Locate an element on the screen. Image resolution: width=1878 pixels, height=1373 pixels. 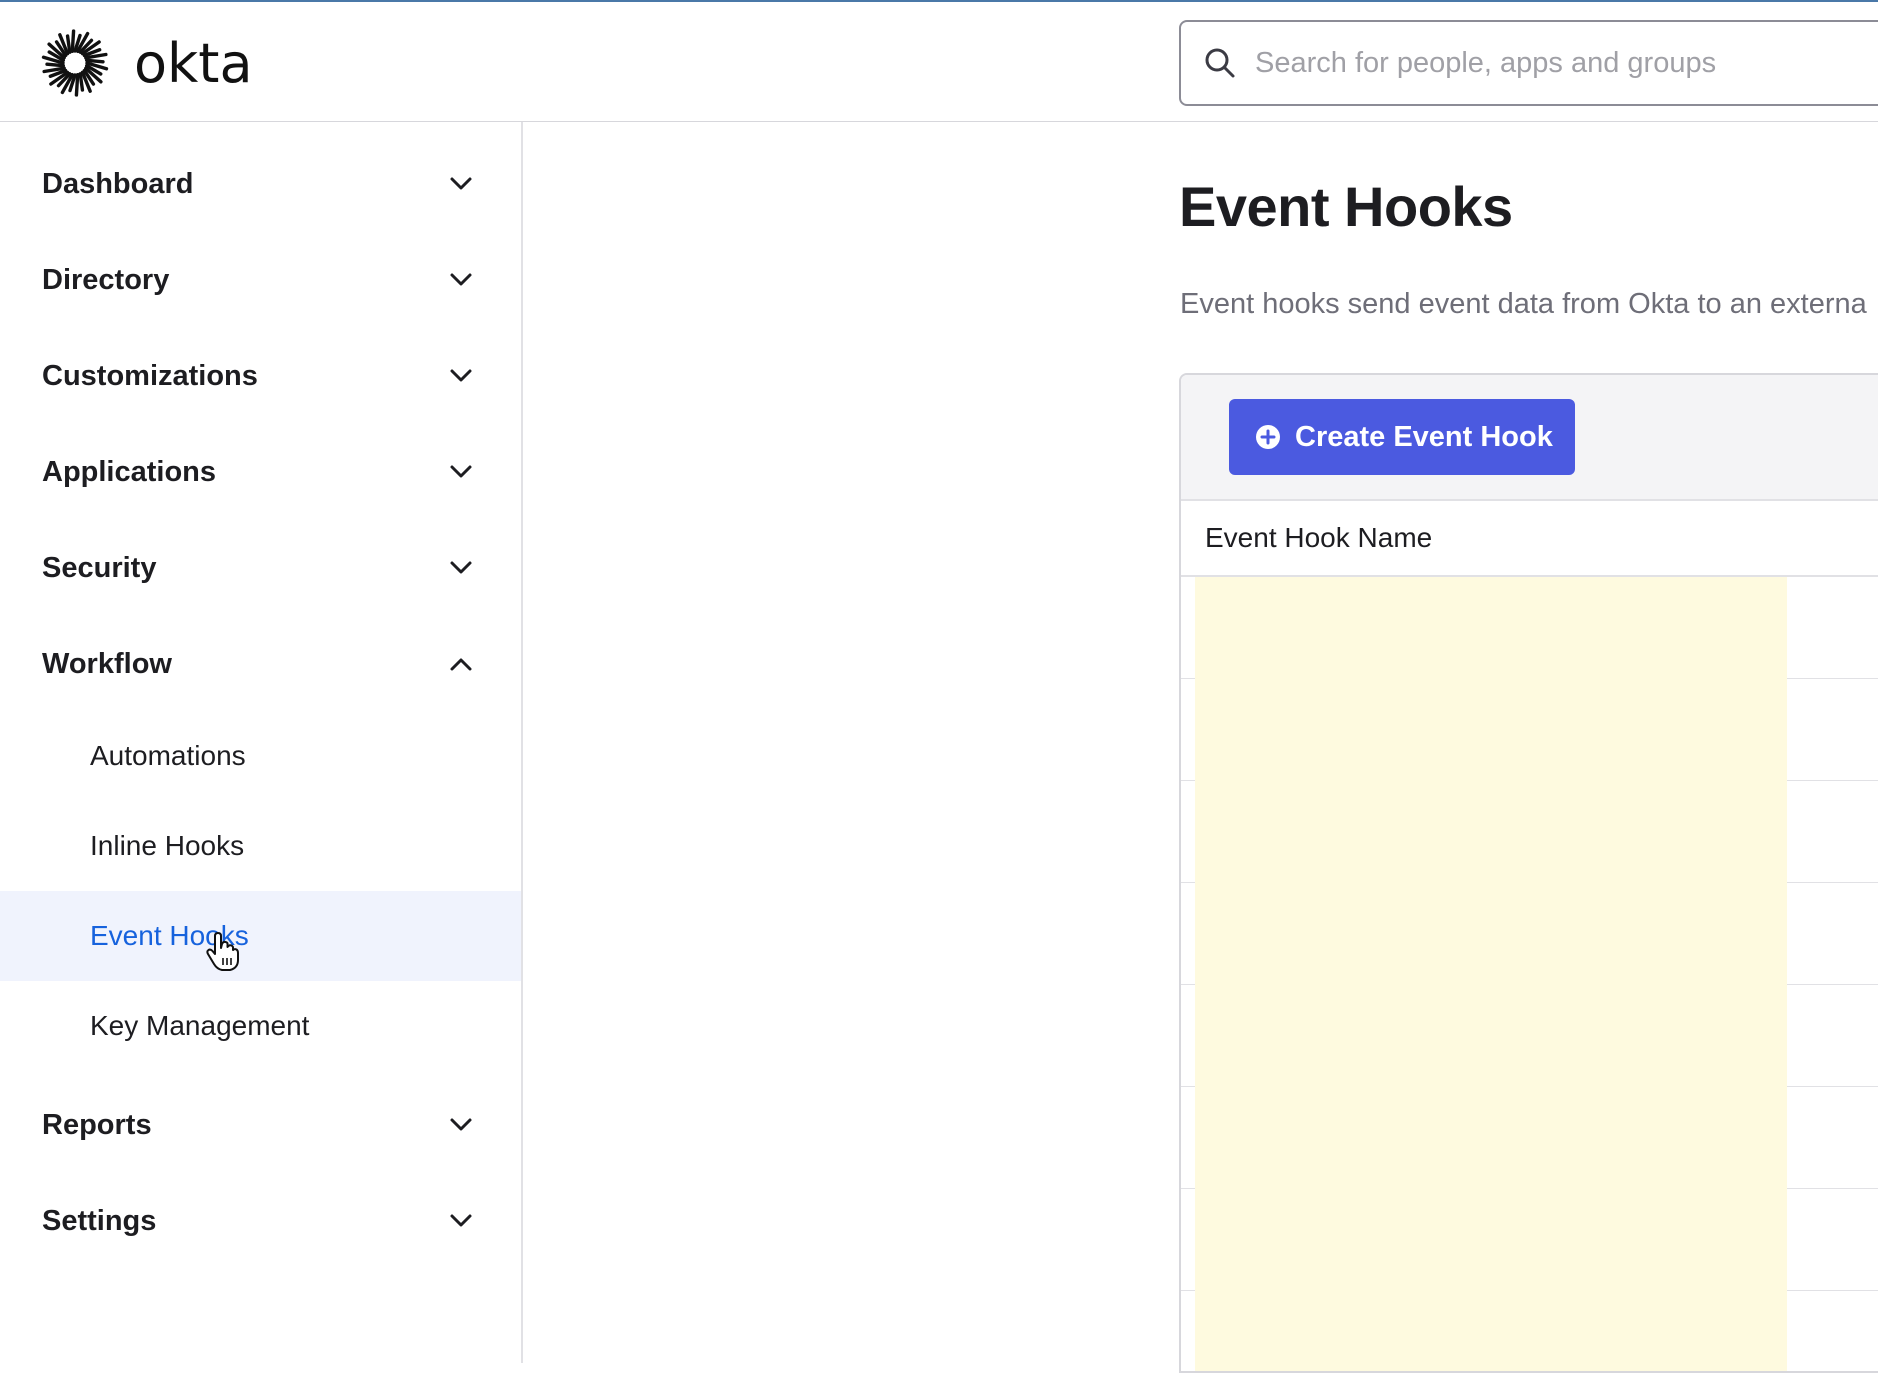
search-input is located at coordinates (1565, 63).